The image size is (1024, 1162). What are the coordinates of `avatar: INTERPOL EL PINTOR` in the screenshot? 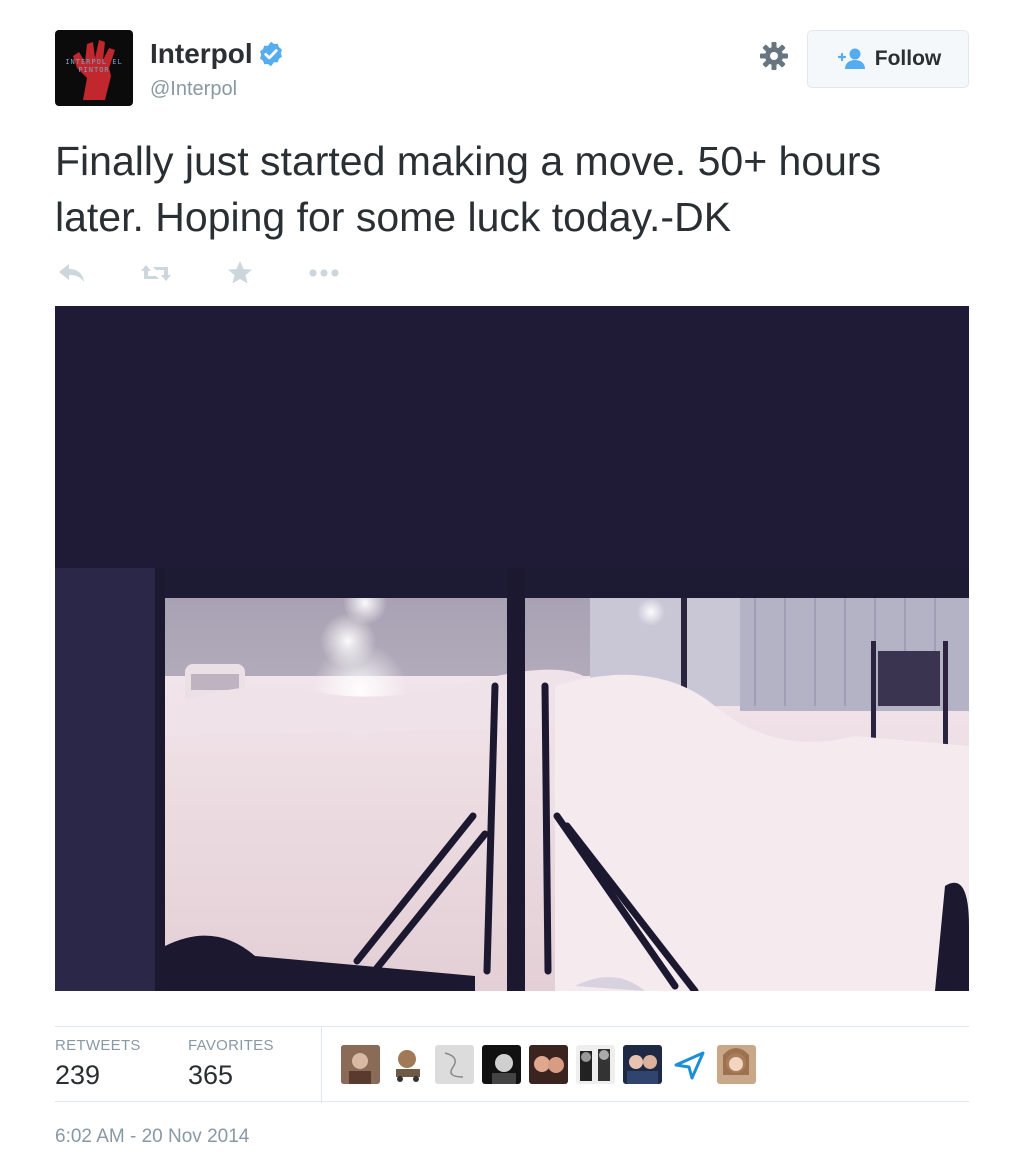 It's located at (94, 68).